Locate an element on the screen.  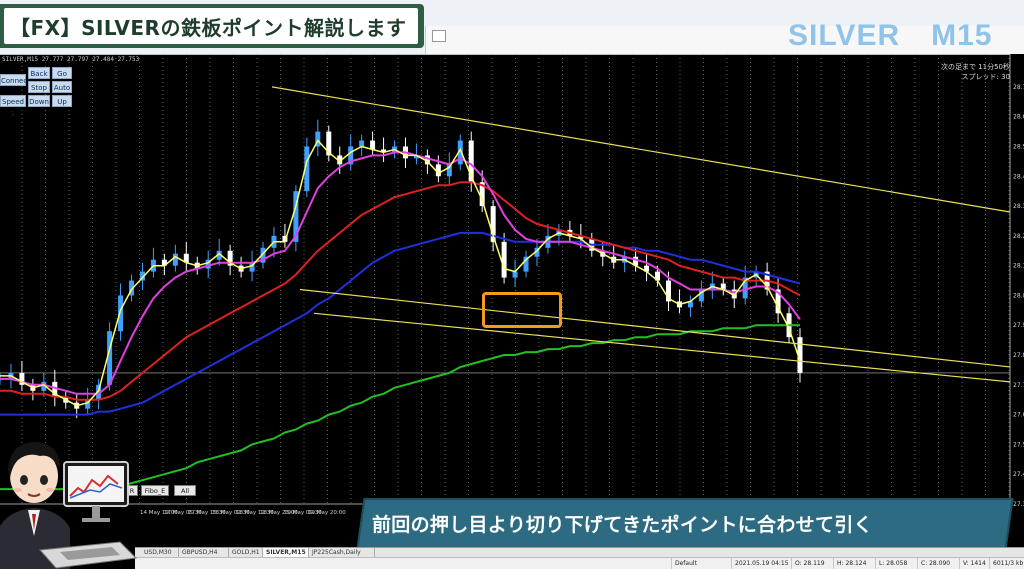
status-volume: V: 1414 is located at coordinates (974, 563).